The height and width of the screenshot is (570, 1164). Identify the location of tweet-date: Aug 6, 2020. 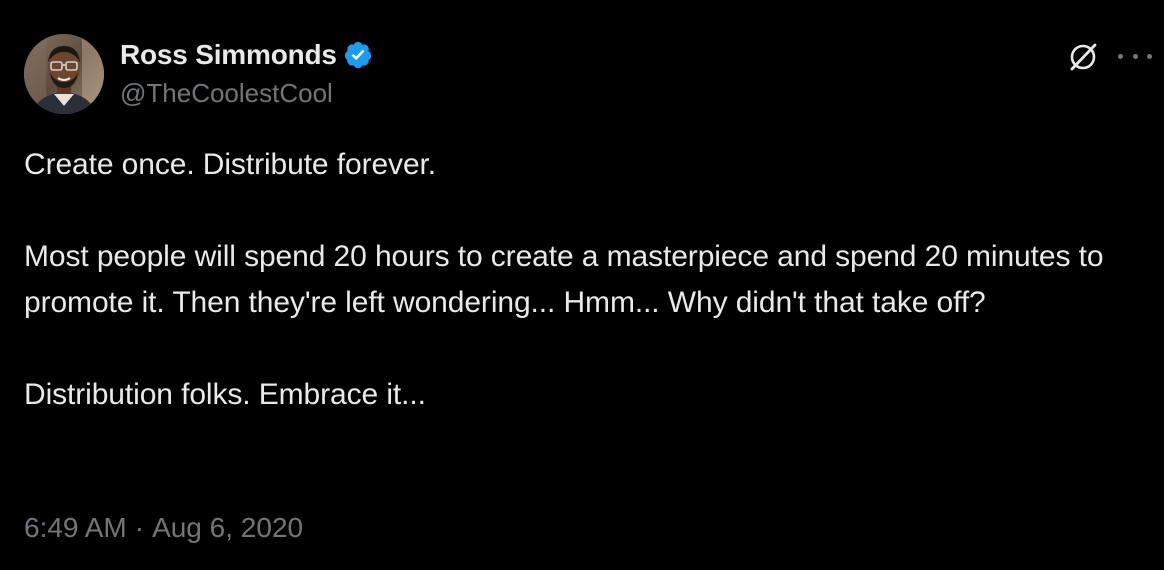
(228, 527).